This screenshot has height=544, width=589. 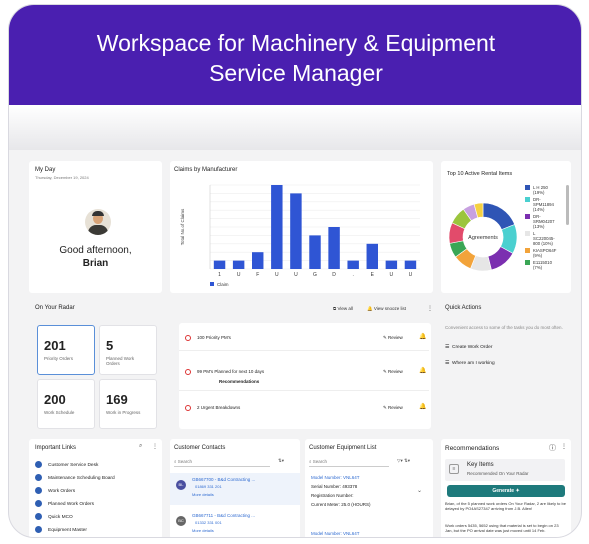 I want to click on contacts-sort-icon: ⇅▾, so click(x=281, y=461).